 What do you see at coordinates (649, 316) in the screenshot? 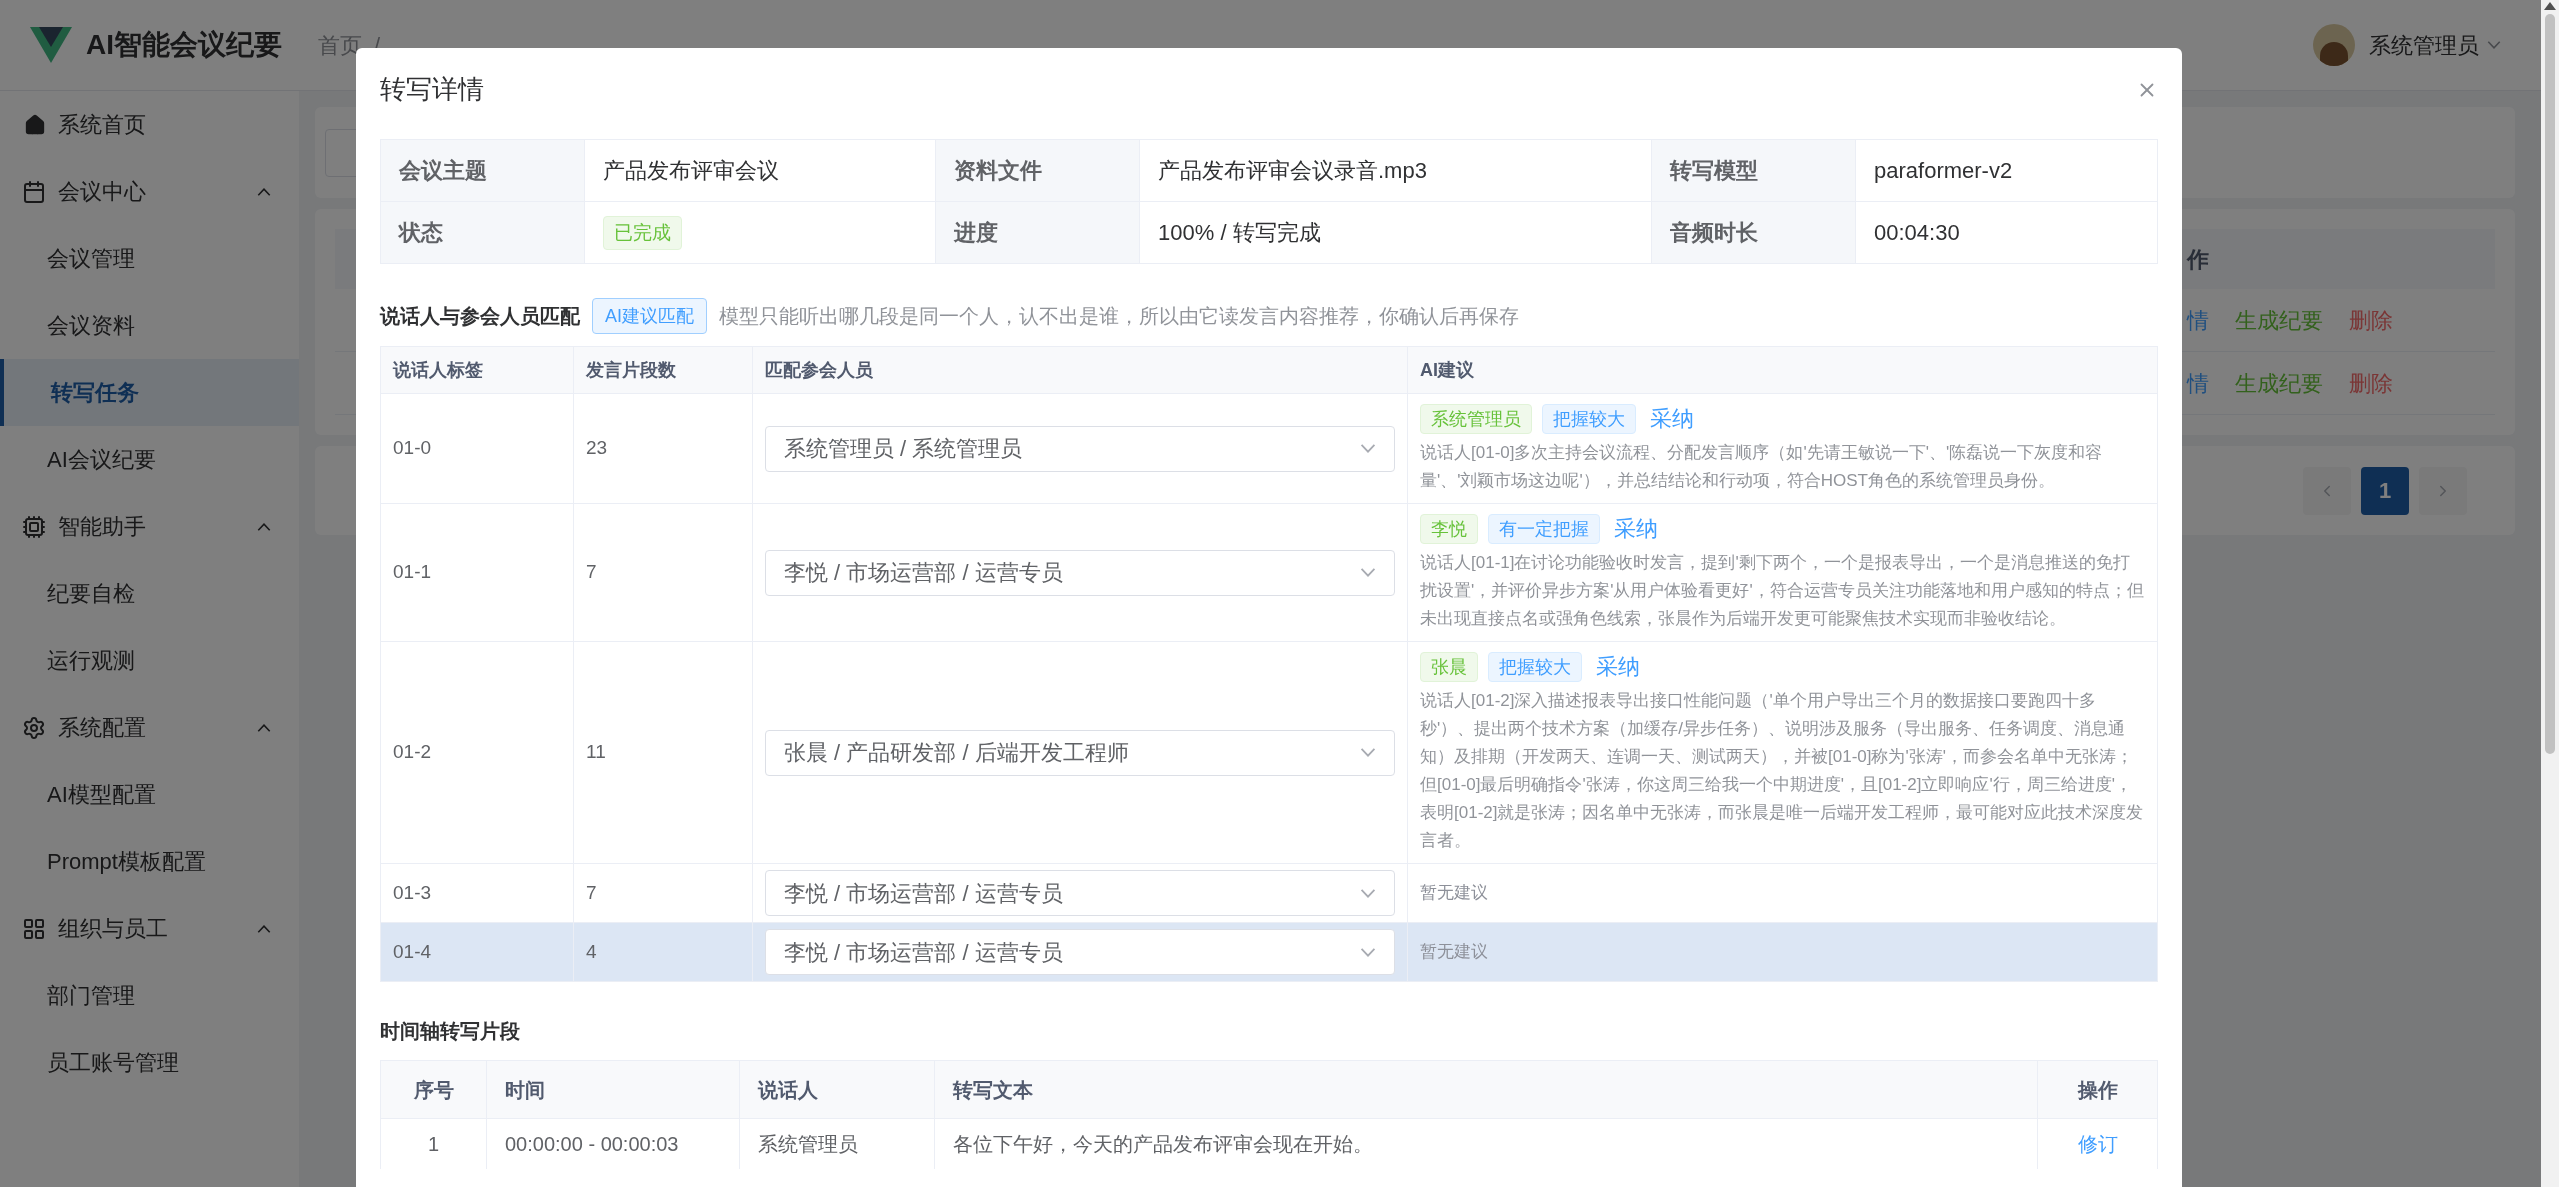
I see `ai-suggest-button: AI建议匹配` at bounding box center [649, 316].